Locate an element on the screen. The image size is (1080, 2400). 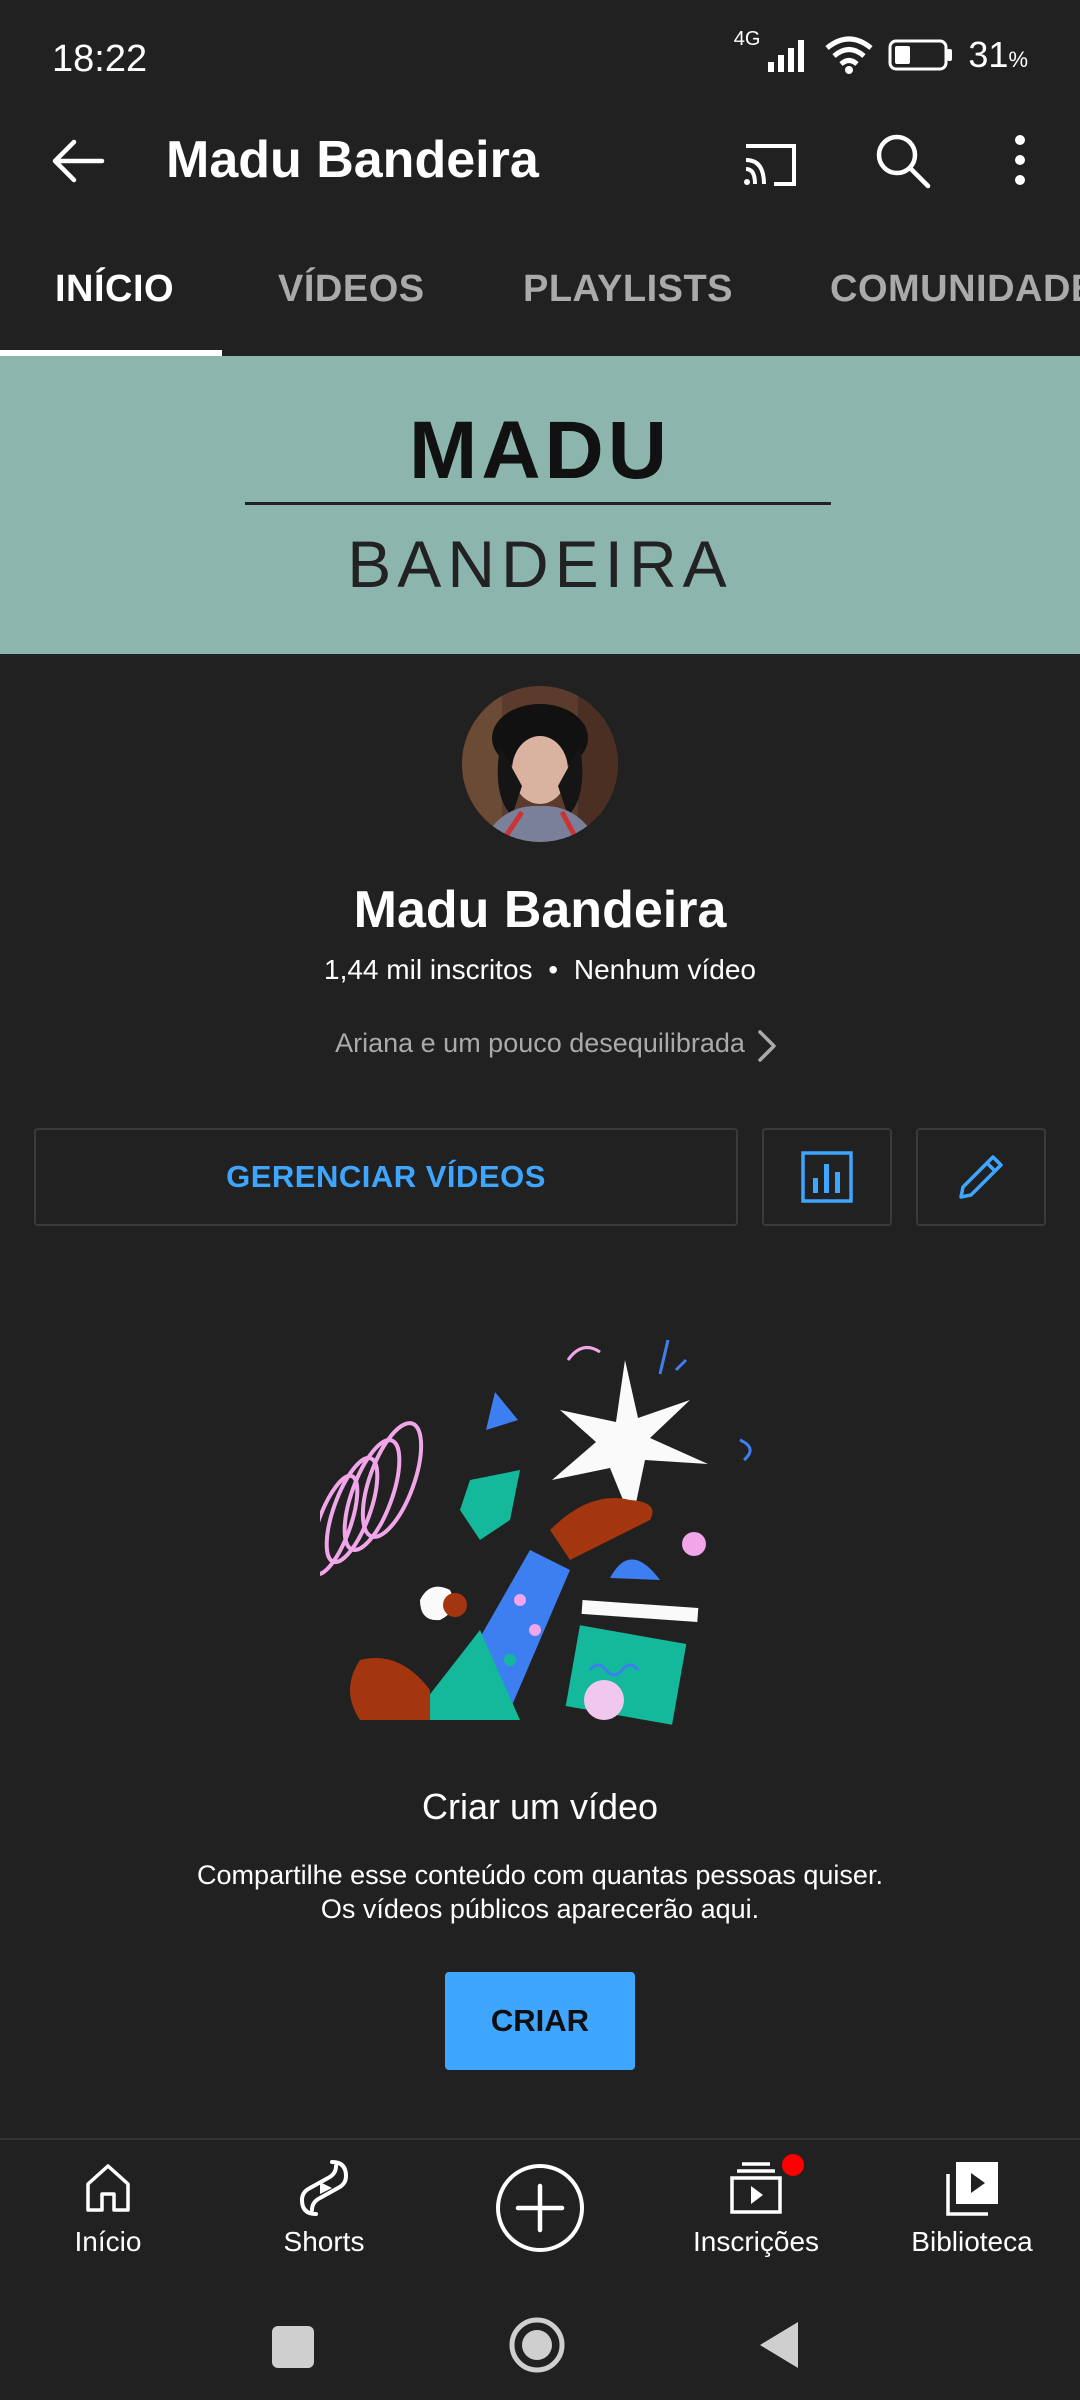
chevron-right-icon is located at coordinates (767, 1046).